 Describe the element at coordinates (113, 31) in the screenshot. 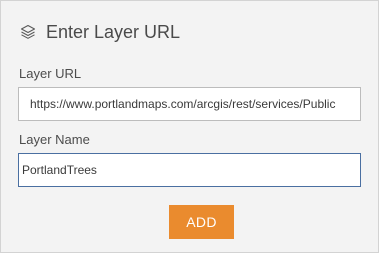

I see `panel-title: Enter Layer URL` at that location.